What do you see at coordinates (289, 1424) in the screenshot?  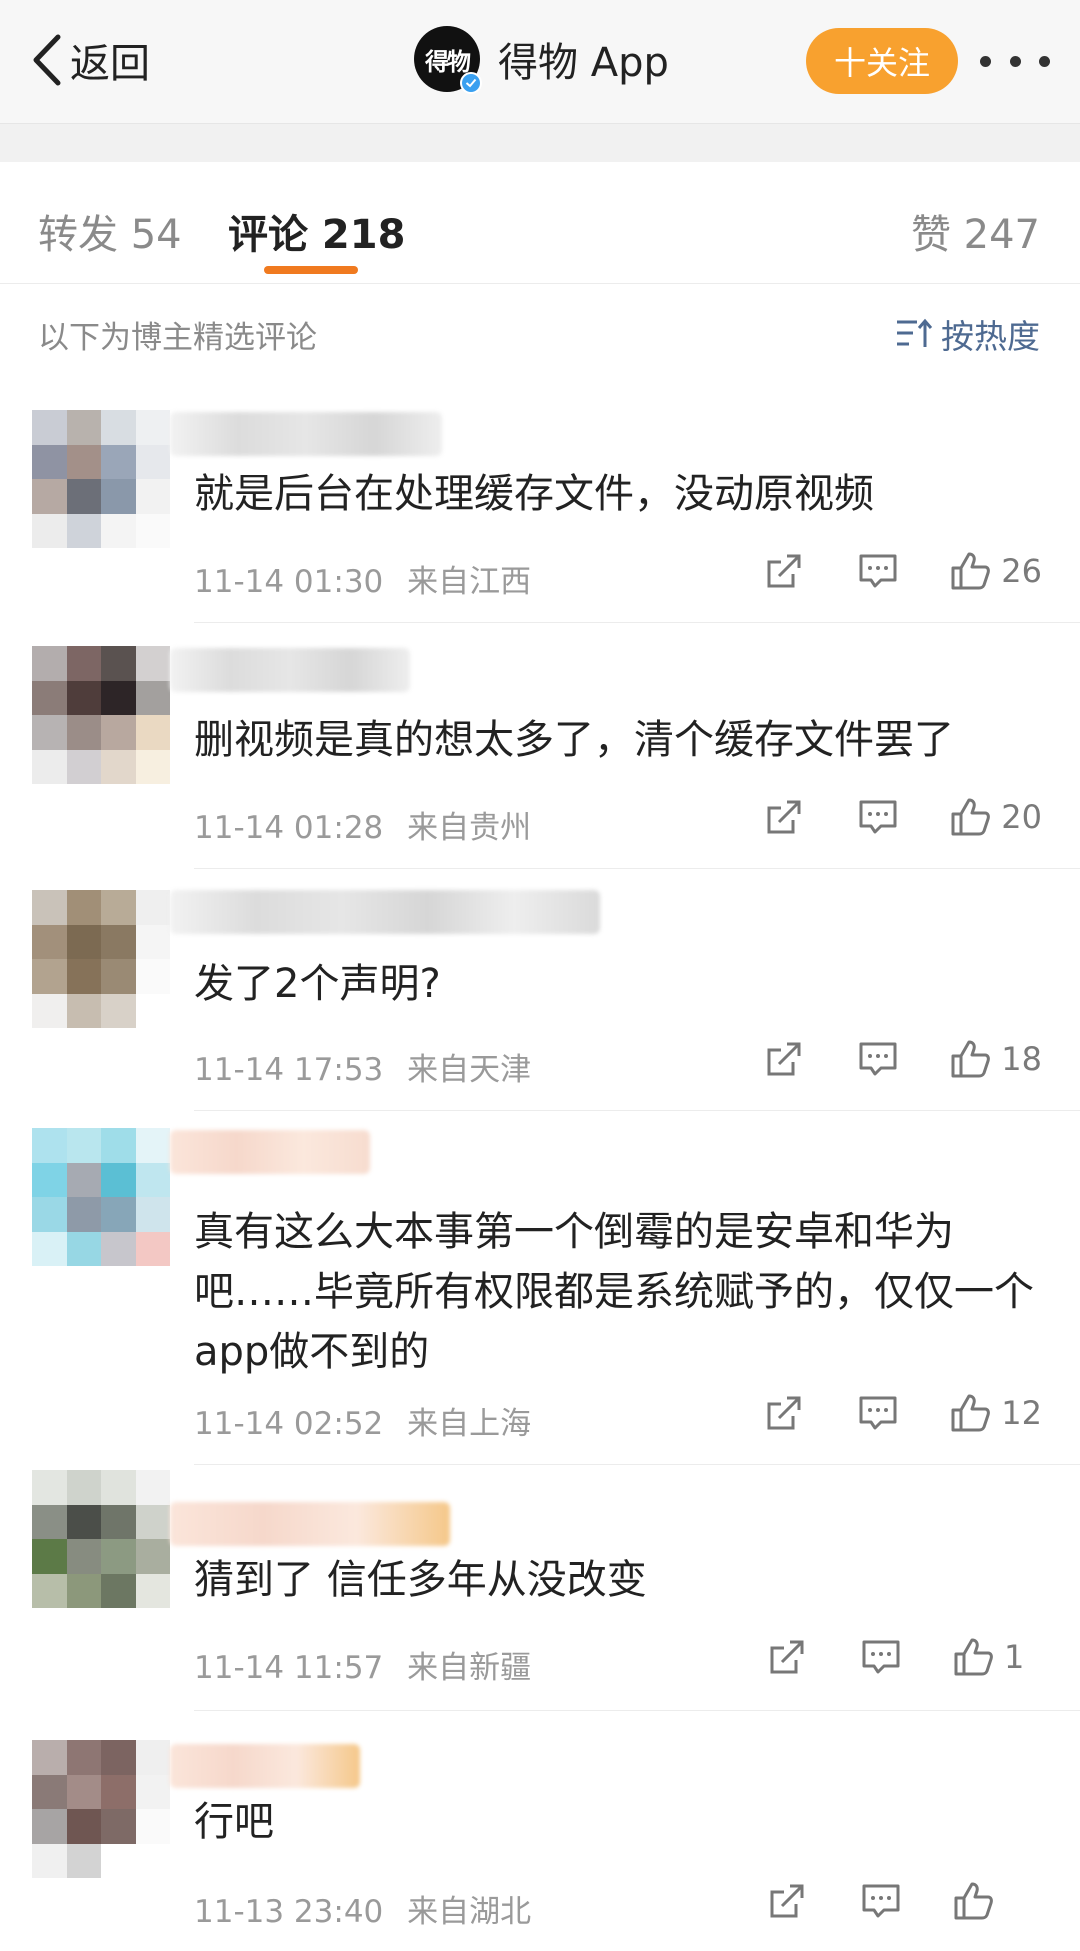 I see `comment-time: 11-14 02:52` at bounding box center [289, 1424].